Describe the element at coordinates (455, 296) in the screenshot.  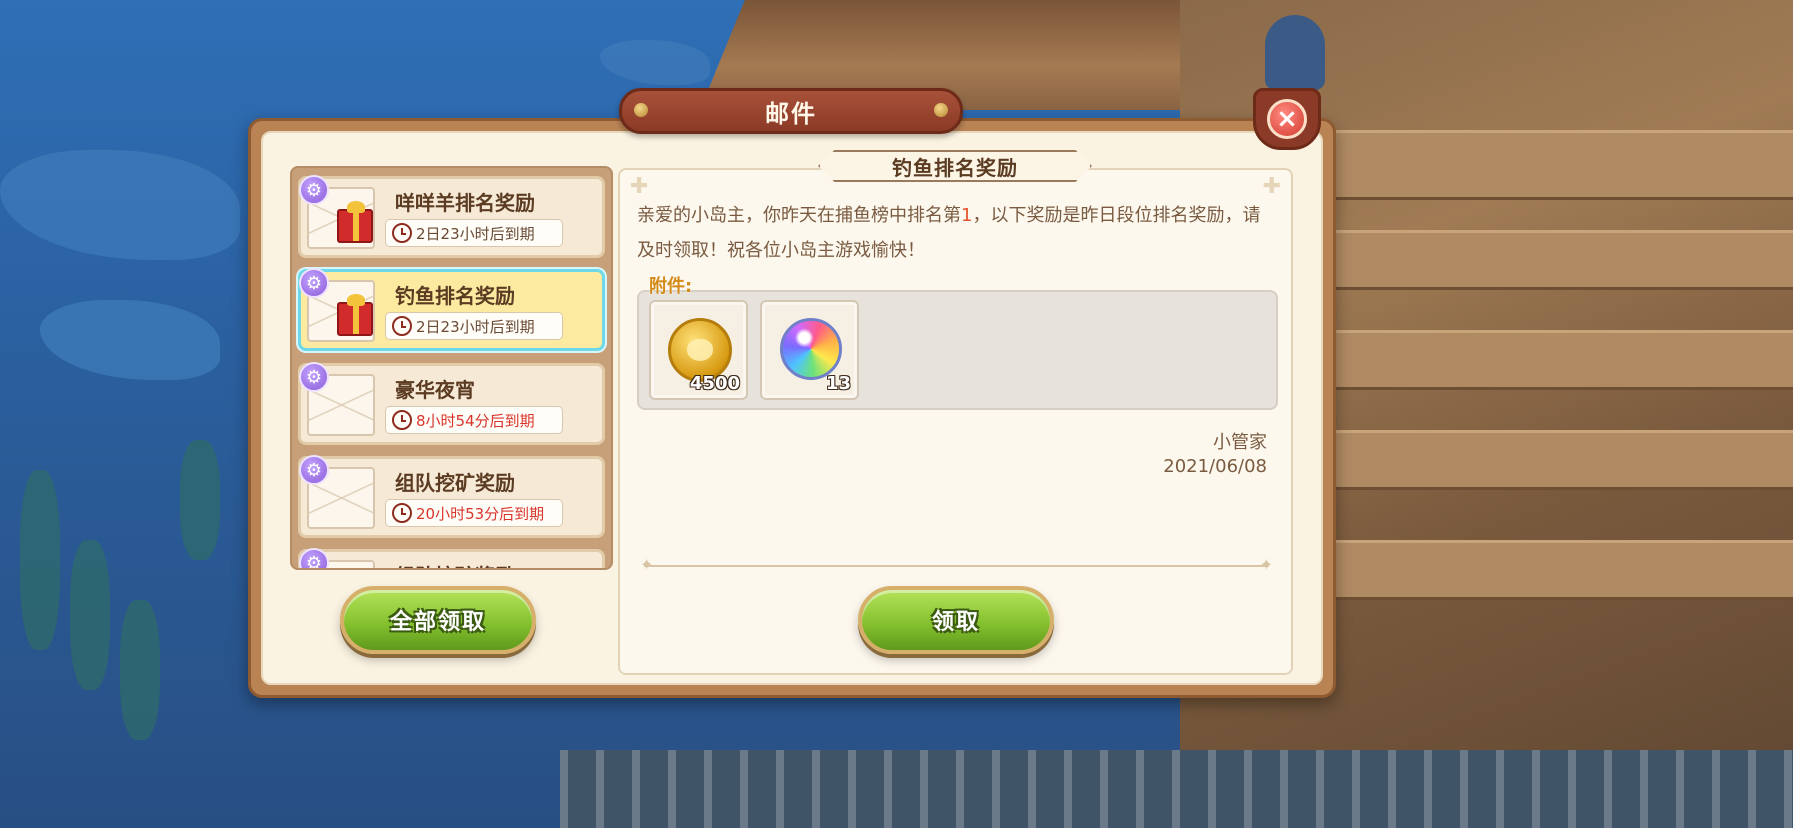
I see `mail-item-title: 钓鱼排名奖励` at that location.